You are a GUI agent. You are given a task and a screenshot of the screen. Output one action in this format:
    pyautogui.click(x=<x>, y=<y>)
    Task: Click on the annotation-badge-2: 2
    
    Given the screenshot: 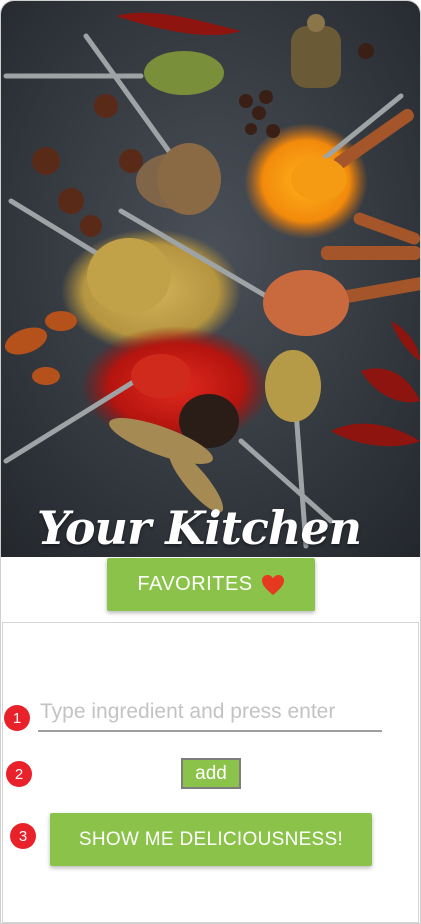 What is the action you would take?
    pyautogui.click(x=19, y=774)
    